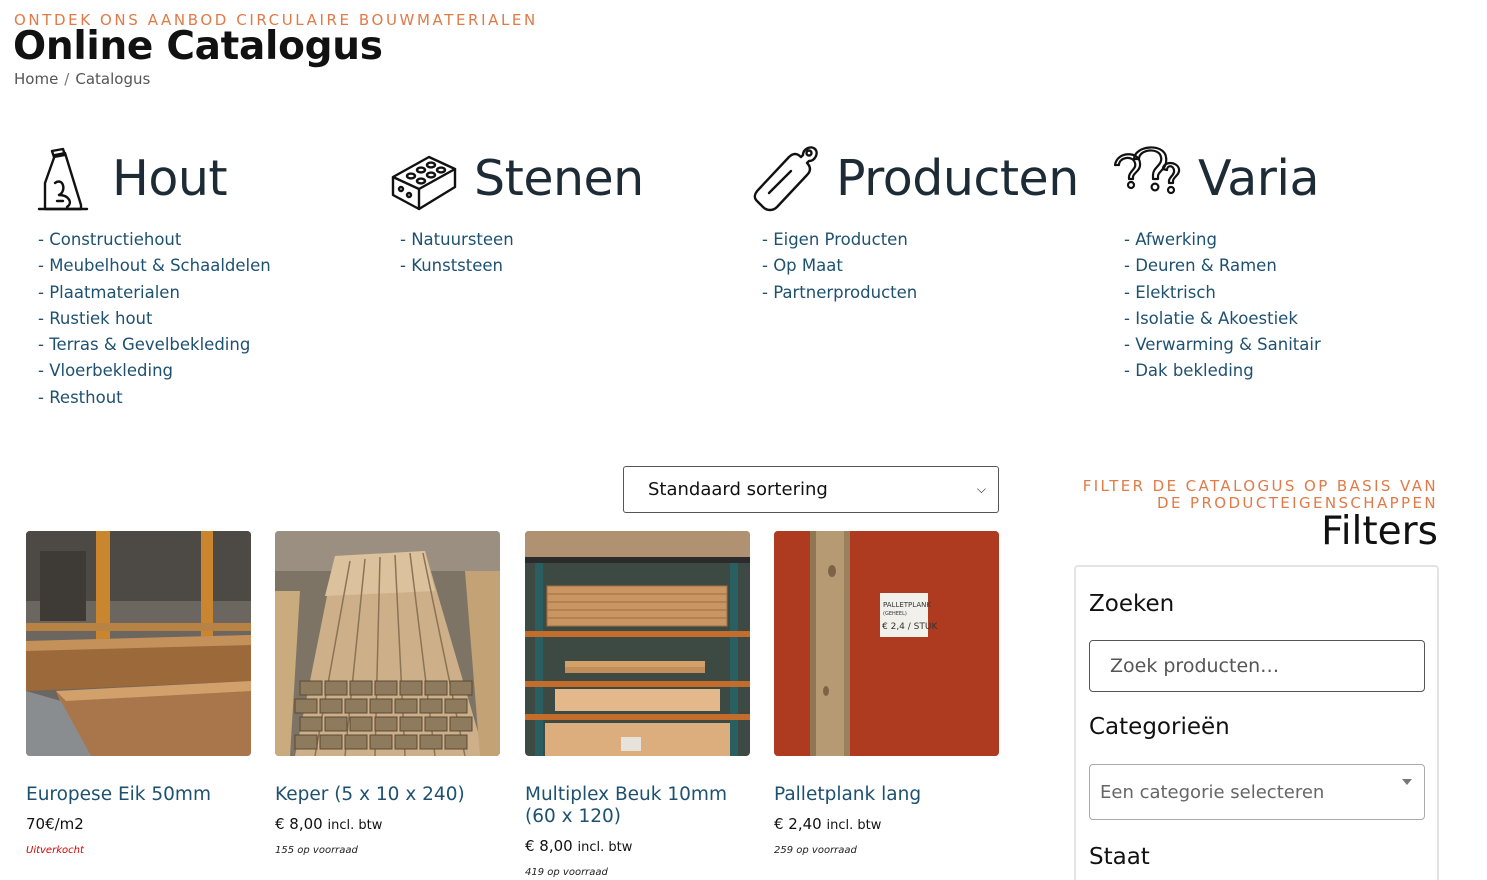 This screenshot has height=880, width=1487. Describe the element at coordinates (566, 872) in the screenshot. I see `product-stock-status: 419 op voorraad` at that location.